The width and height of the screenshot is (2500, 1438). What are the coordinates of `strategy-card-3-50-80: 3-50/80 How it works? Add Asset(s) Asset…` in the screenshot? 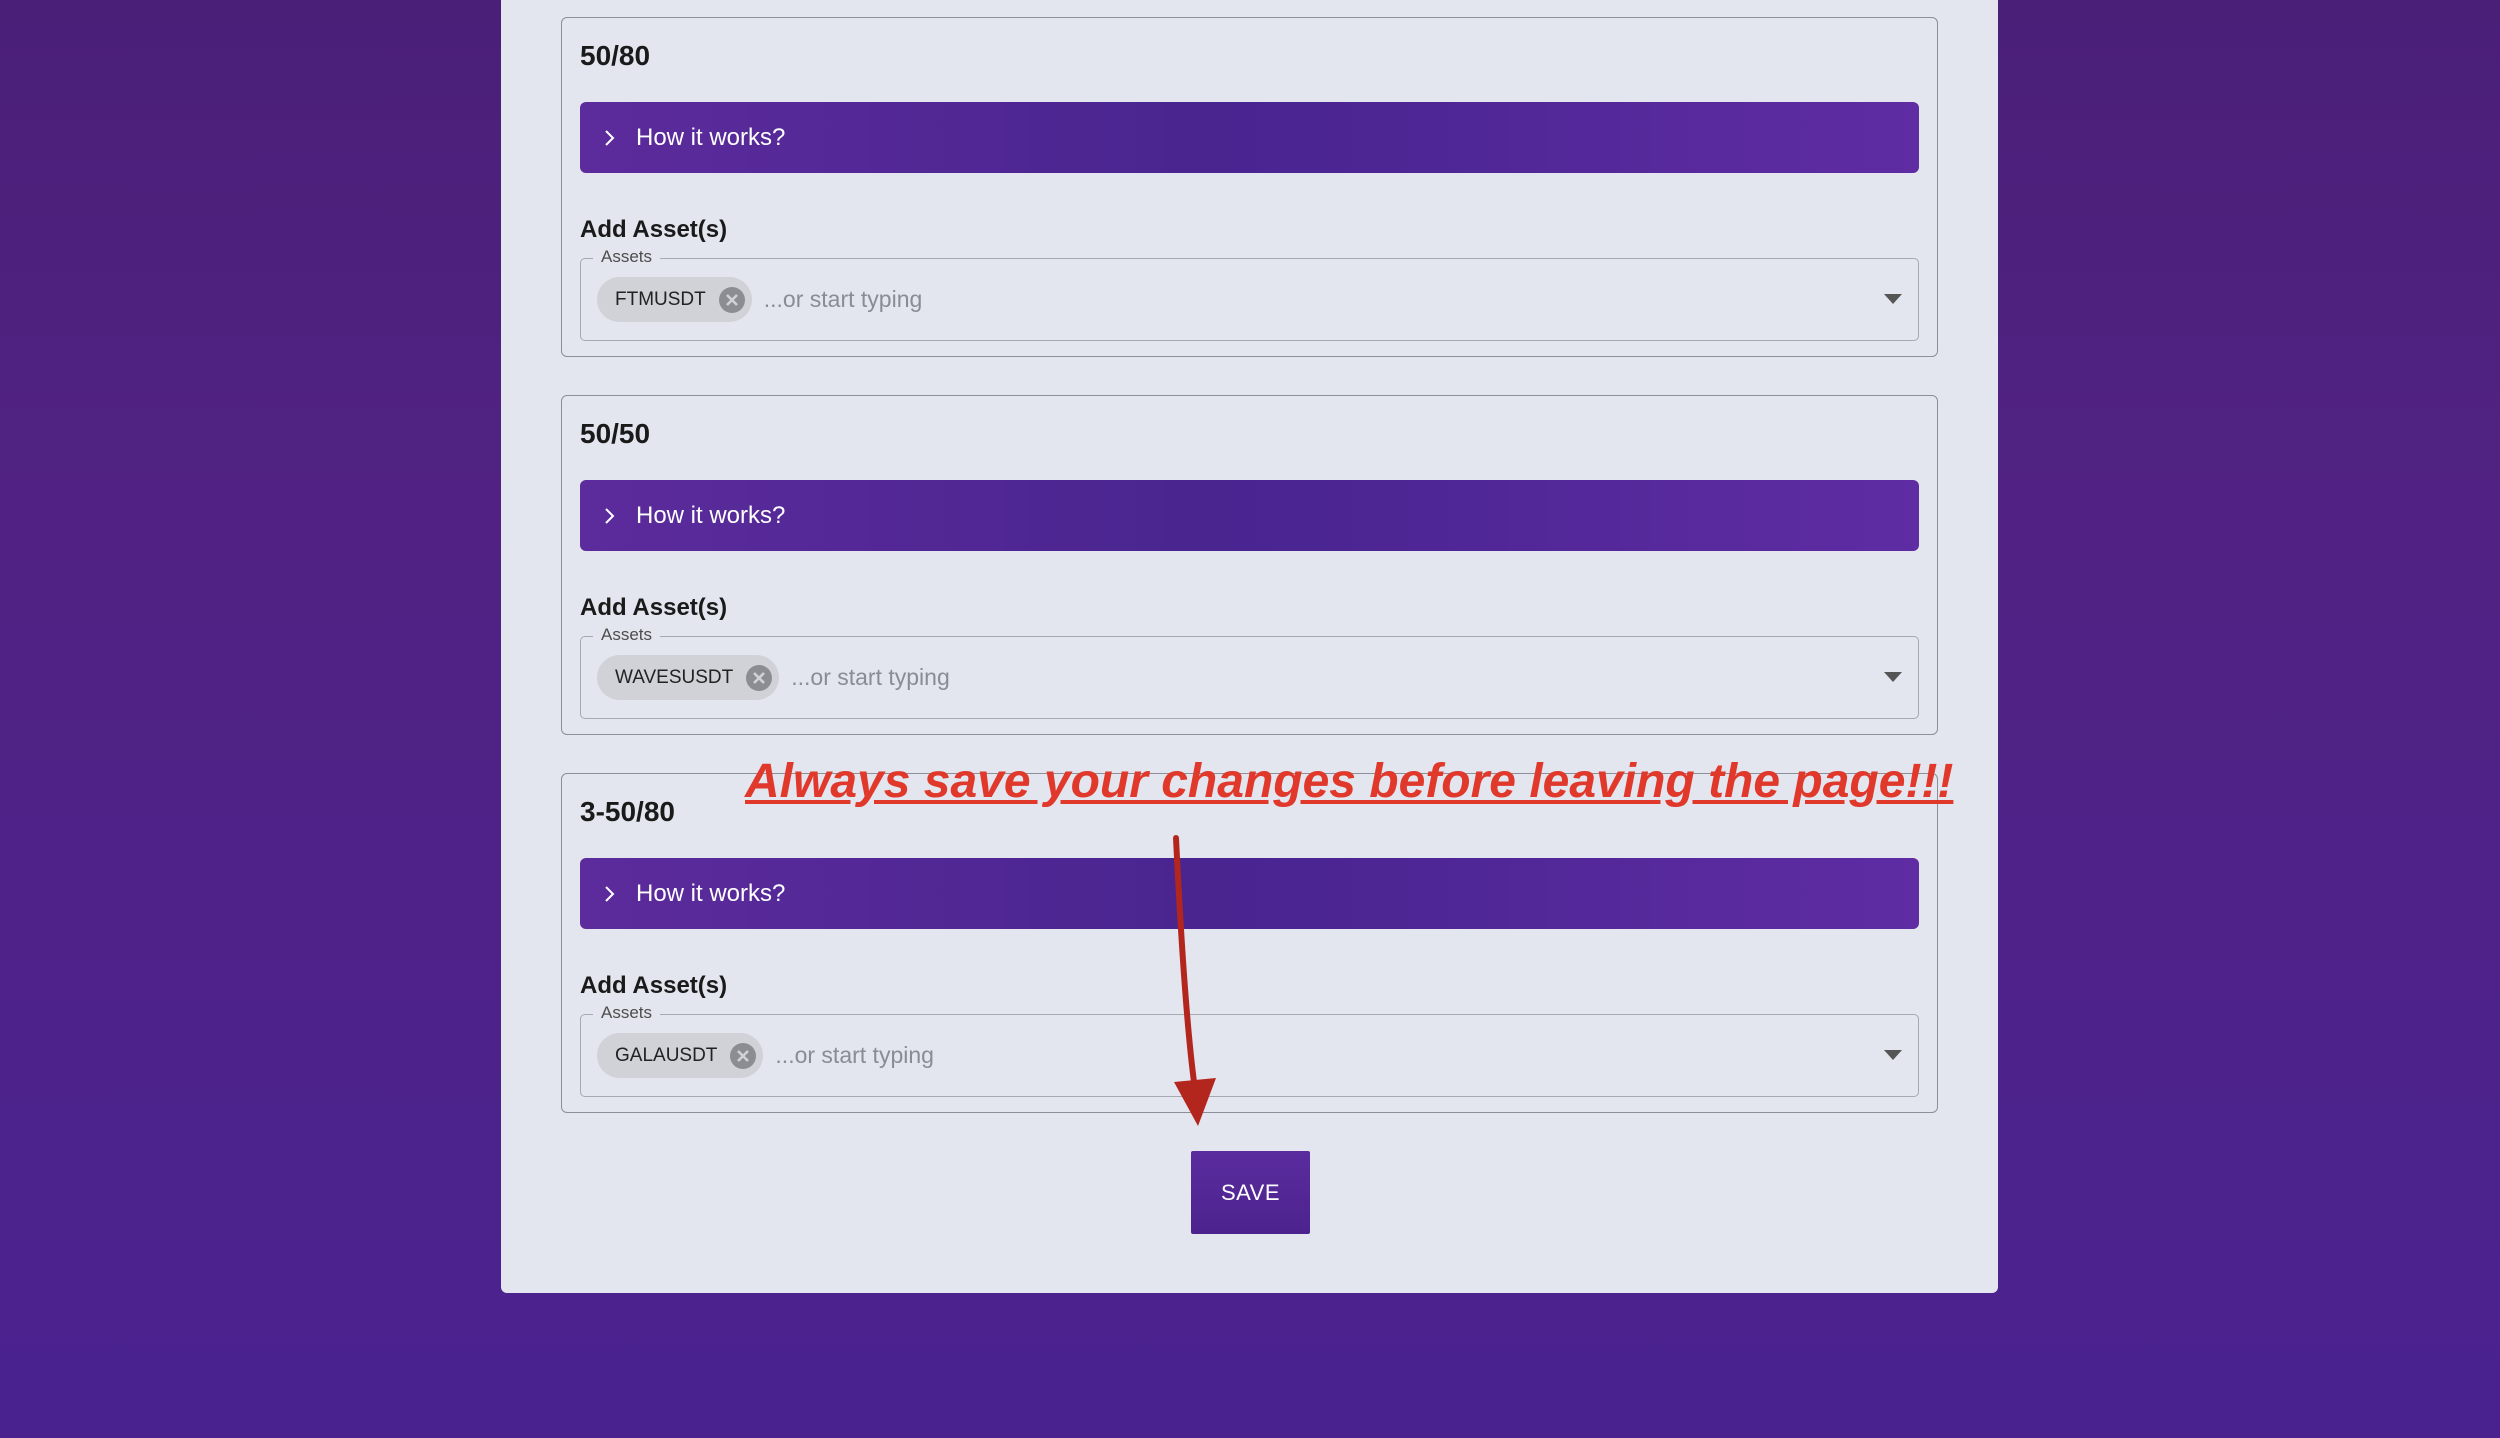 It's located at (1249, 943).